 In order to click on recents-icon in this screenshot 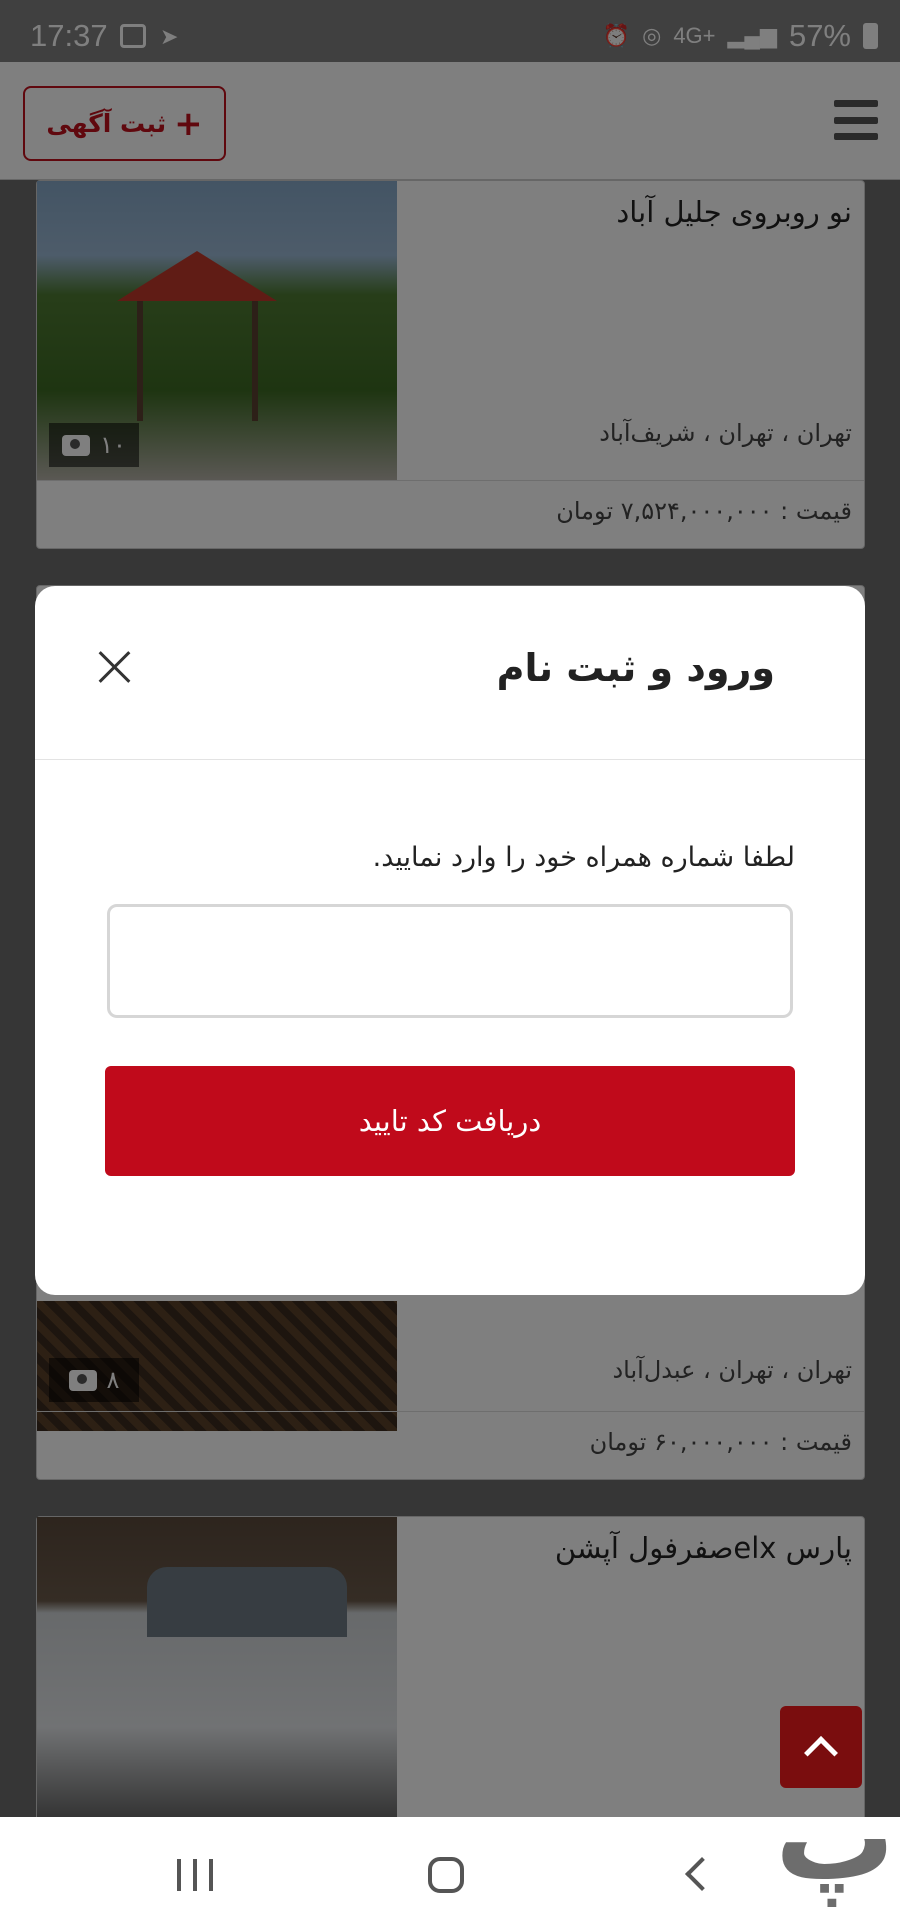, I will do `click(195, 1875)`.